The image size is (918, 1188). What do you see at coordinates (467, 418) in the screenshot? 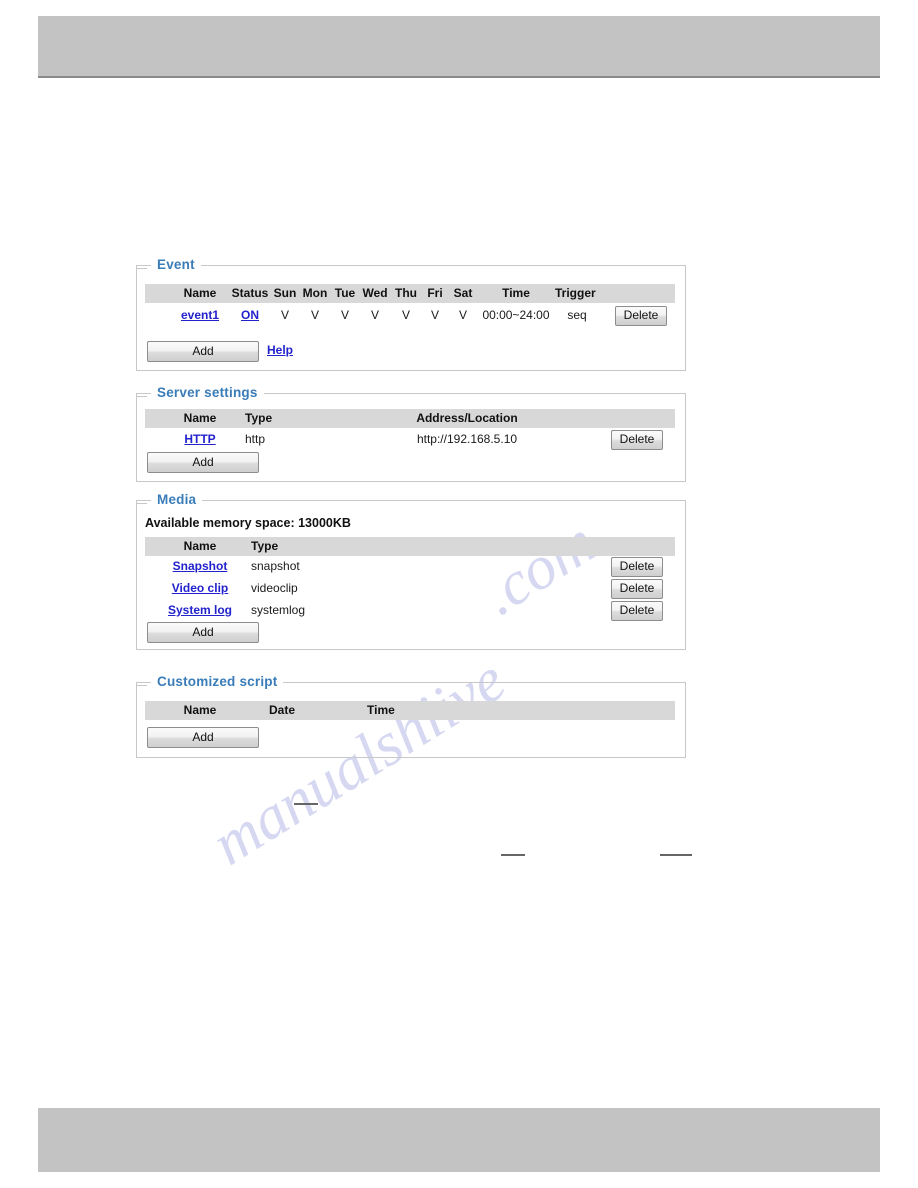
I see `server-col-address: Address/Location` at bounding box center [467, 418].